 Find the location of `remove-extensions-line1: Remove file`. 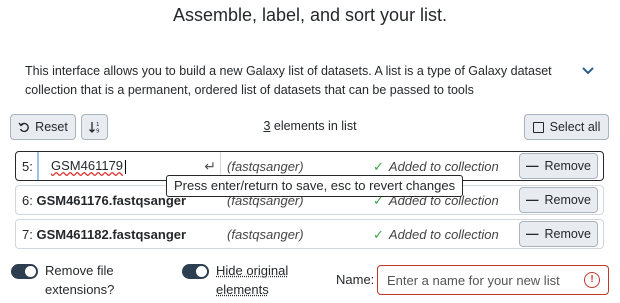

remove-extensions-line1: Remove file is located at coordinates (79, 270).